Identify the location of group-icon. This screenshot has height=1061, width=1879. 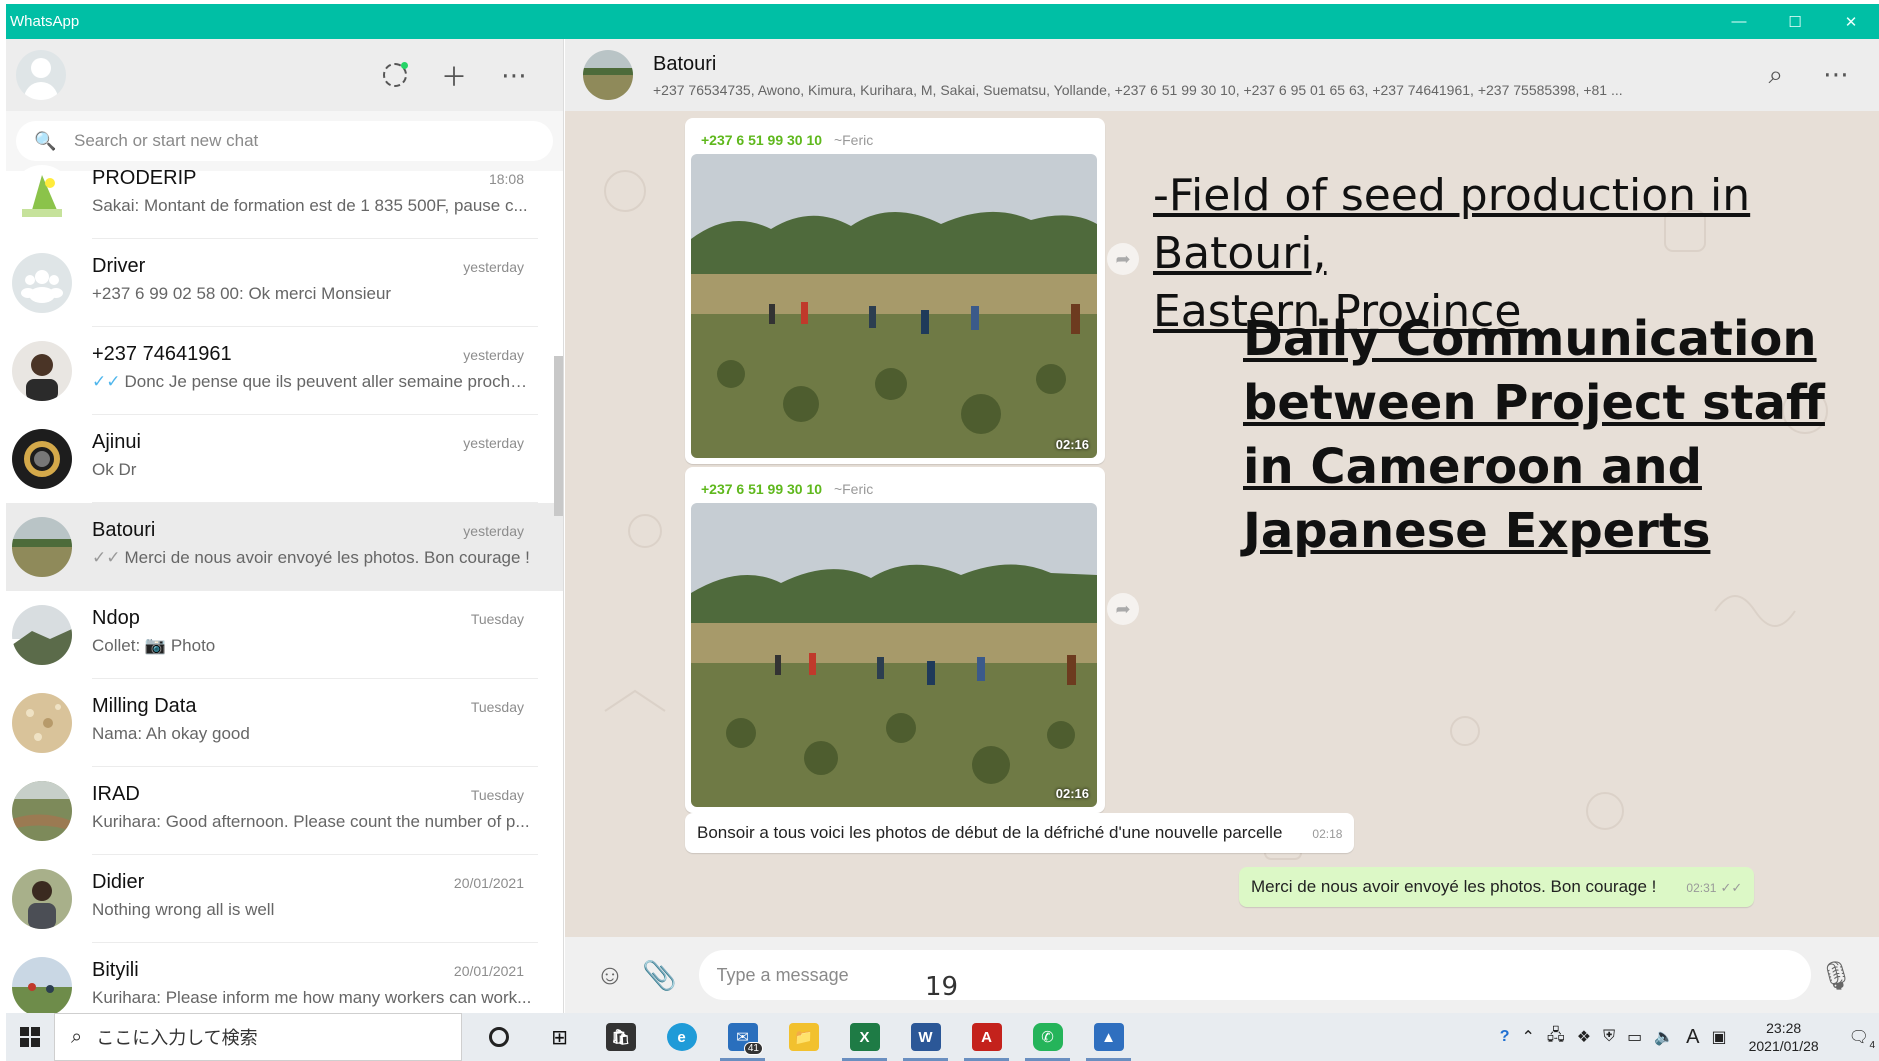
(42, 283).